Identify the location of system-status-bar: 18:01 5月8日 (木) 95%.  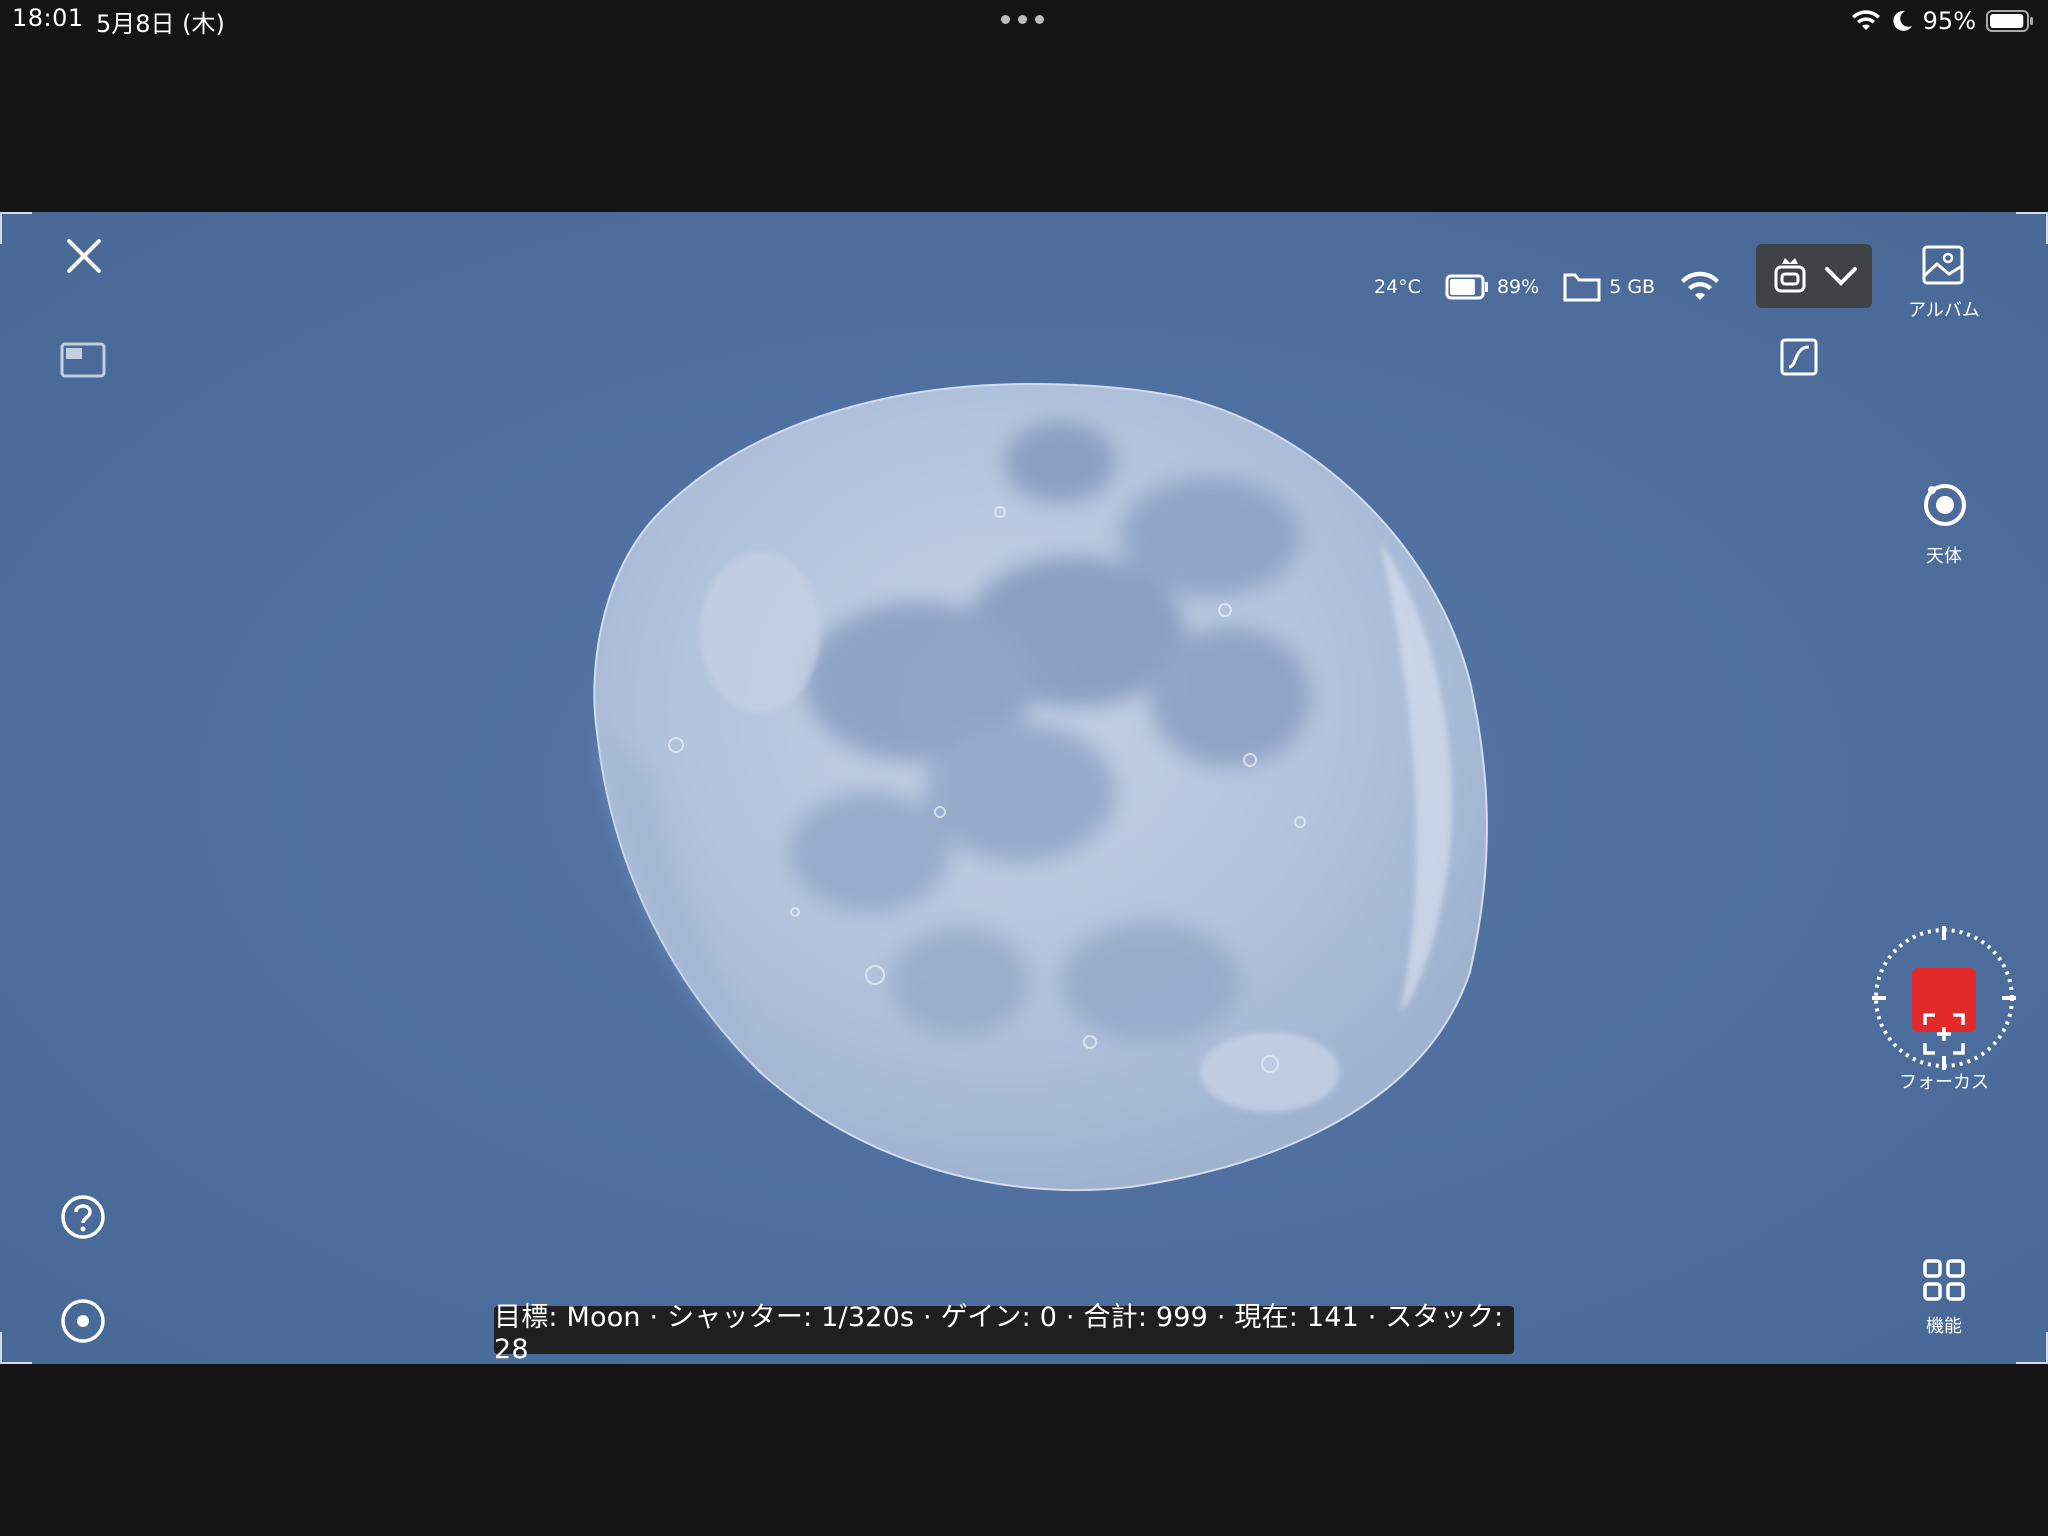
(1024, 21).